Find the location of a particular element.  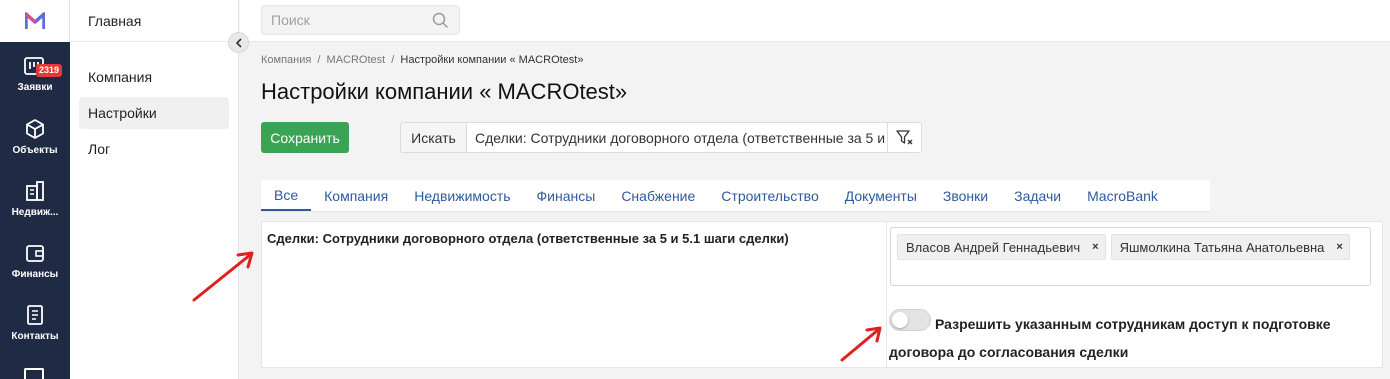

tab-realty: Недвижимость is located at coordinates (462, 195).